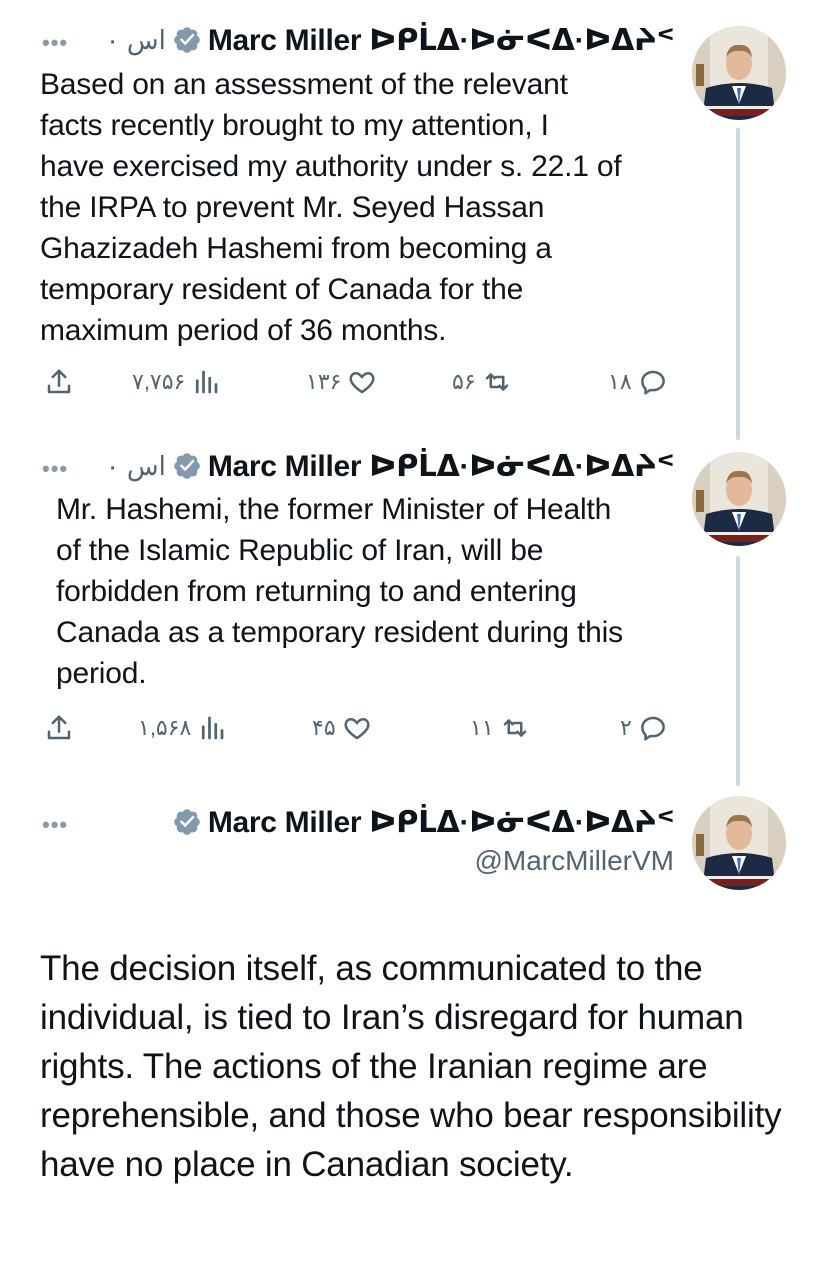  I want to click on like-button: ۱۳۶, so click(341, 382).